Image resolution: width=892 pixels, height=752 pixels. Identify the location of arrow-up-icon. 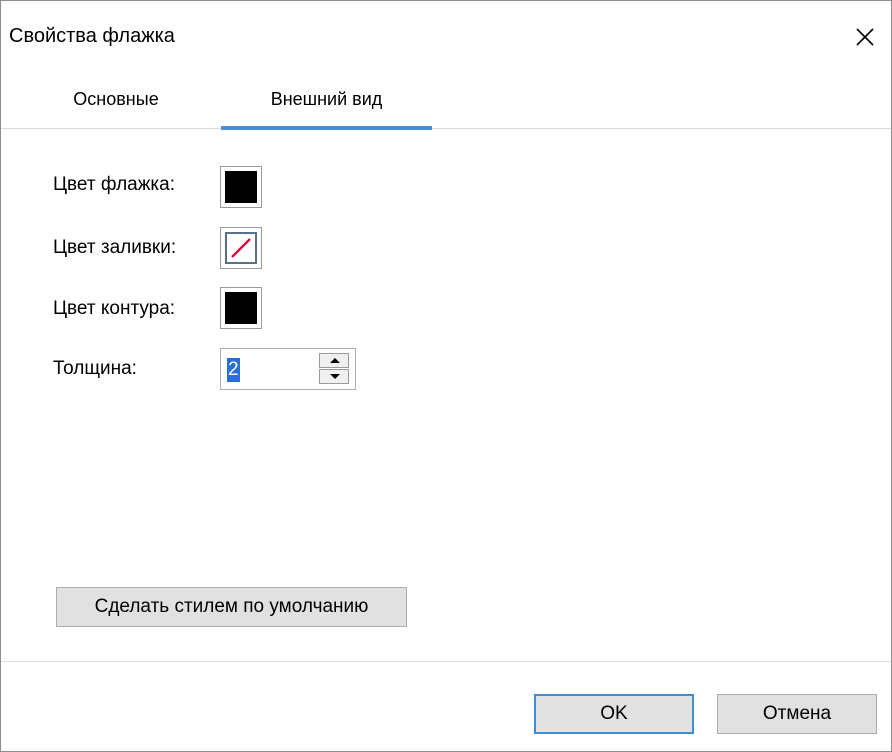
(335, 360).